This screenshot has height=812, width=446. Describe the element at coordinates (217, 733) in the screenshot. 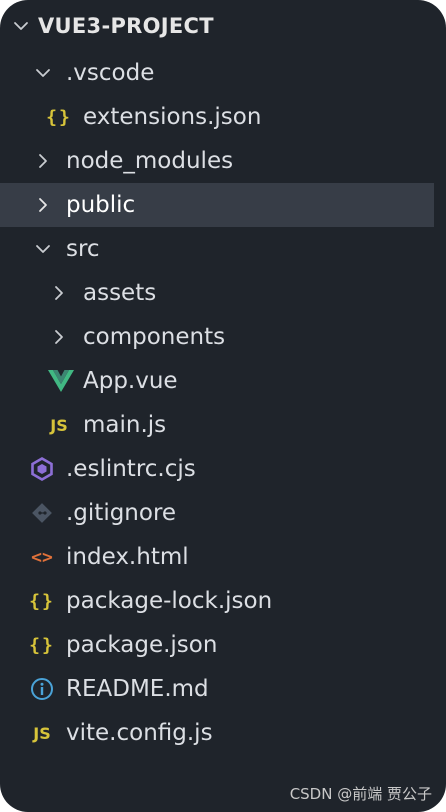

I see `tree-item-vite-config-js: JS vite.config.js` at that location.